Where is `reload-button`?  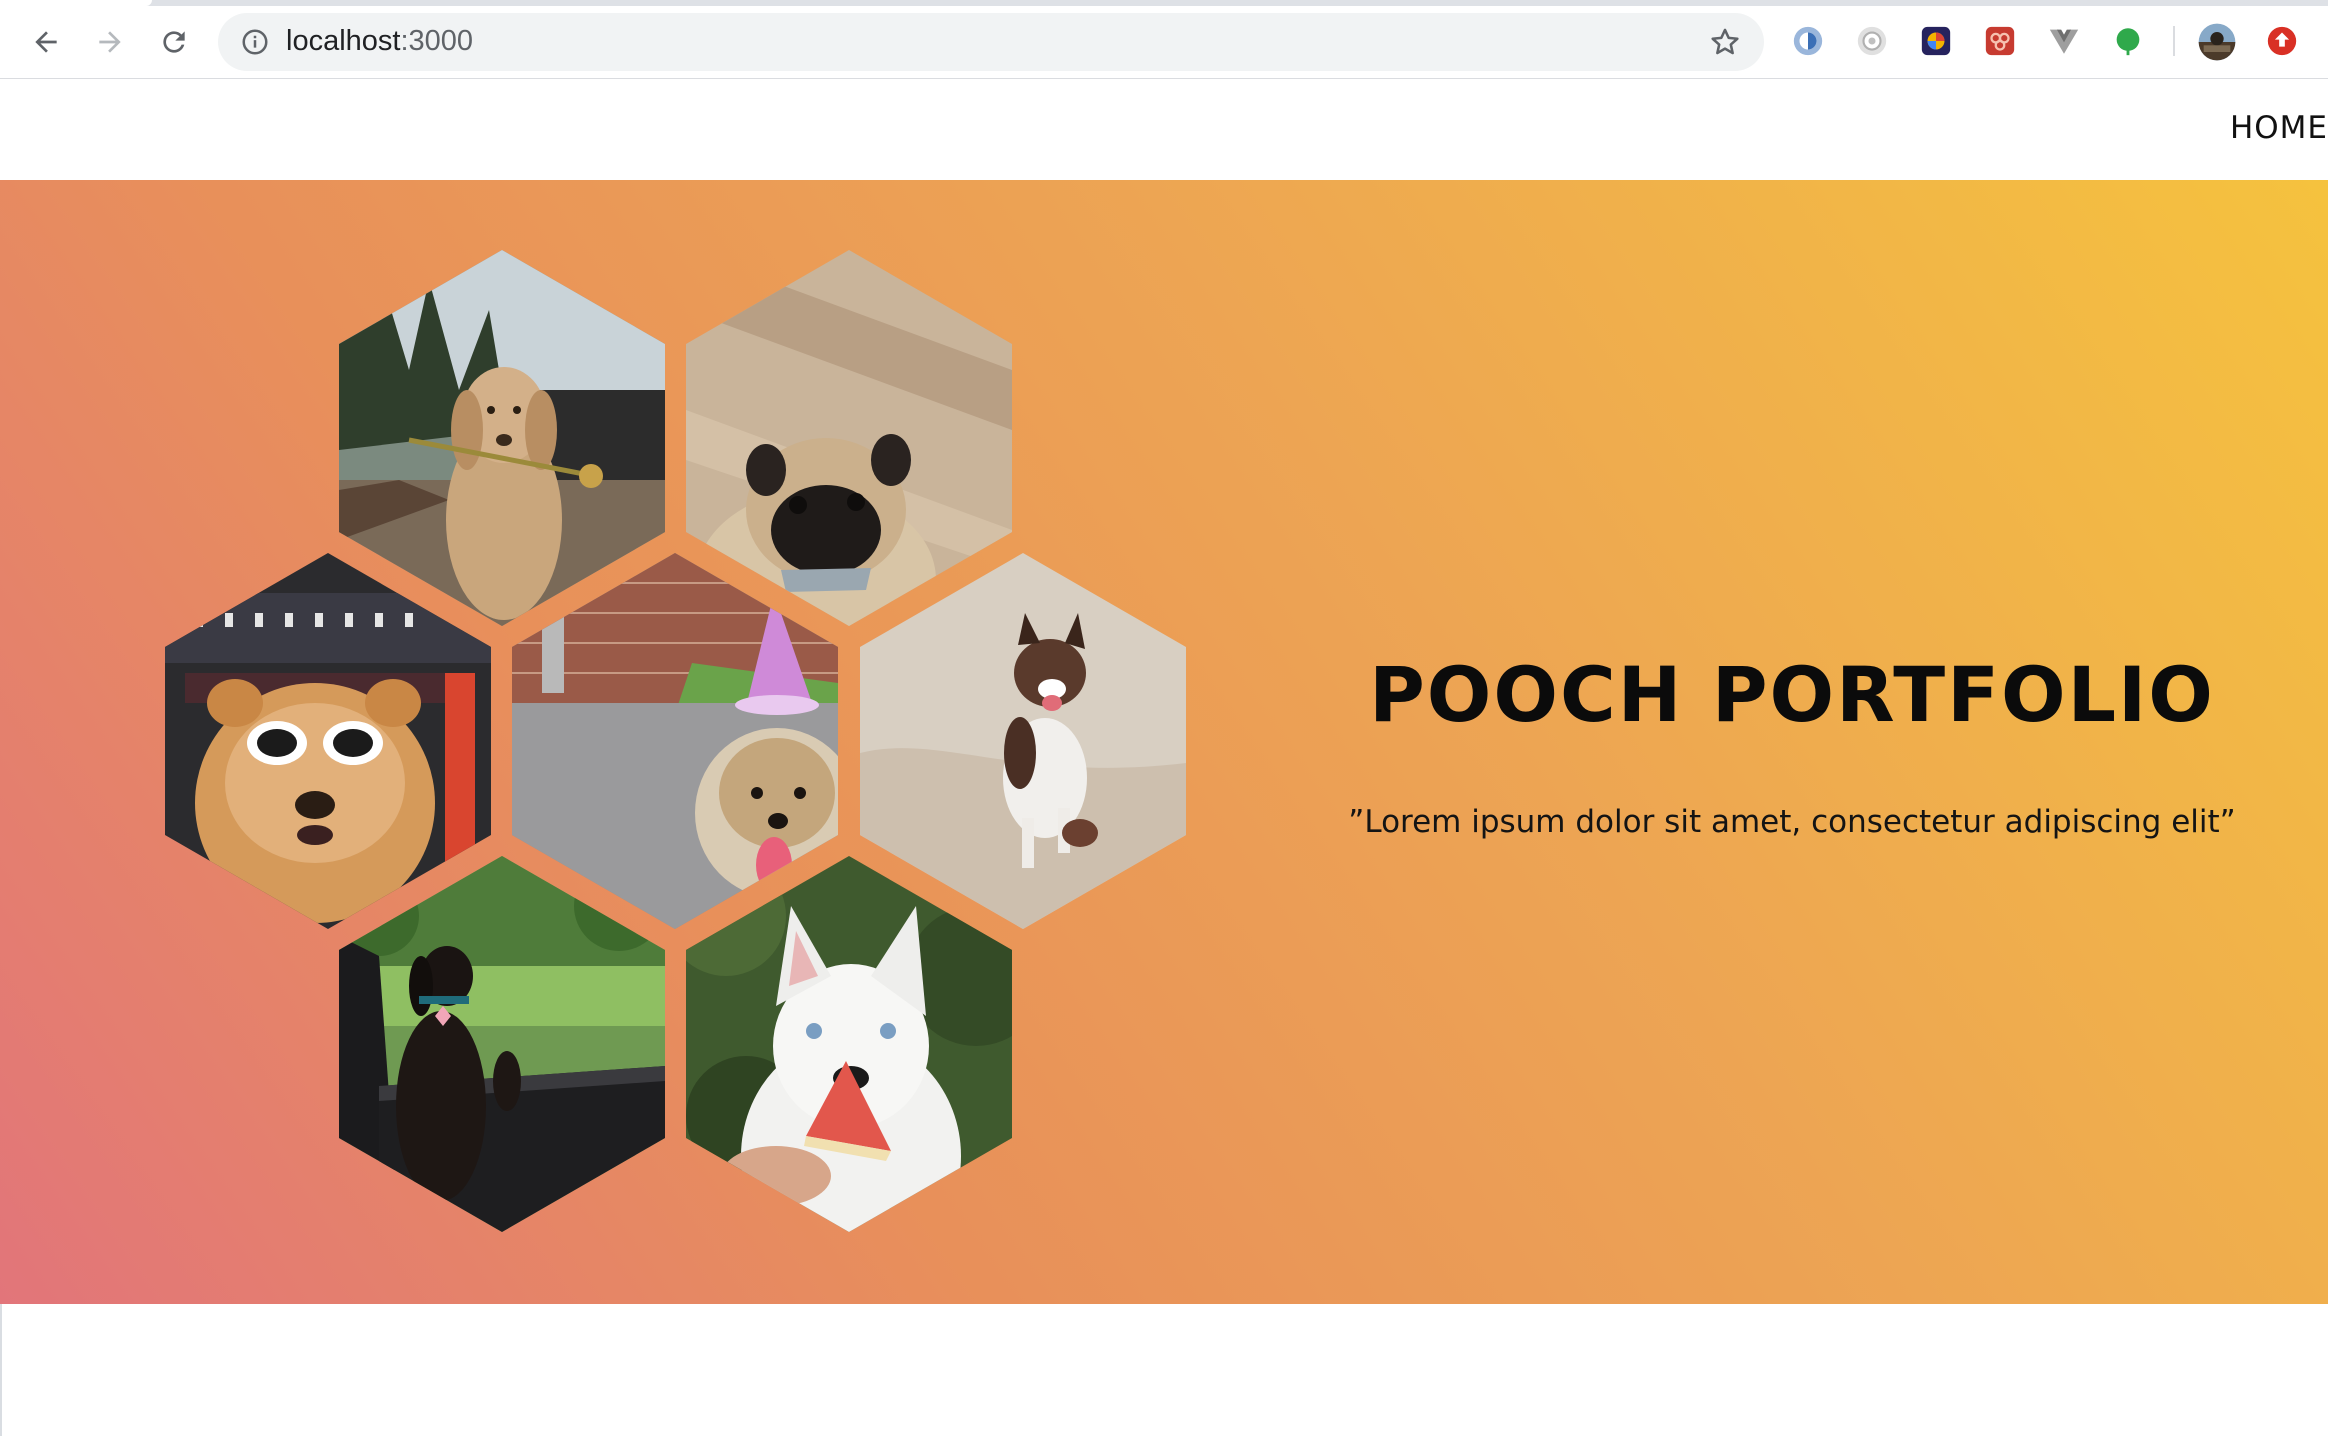
reload-button is located at coordinates (174, 42).